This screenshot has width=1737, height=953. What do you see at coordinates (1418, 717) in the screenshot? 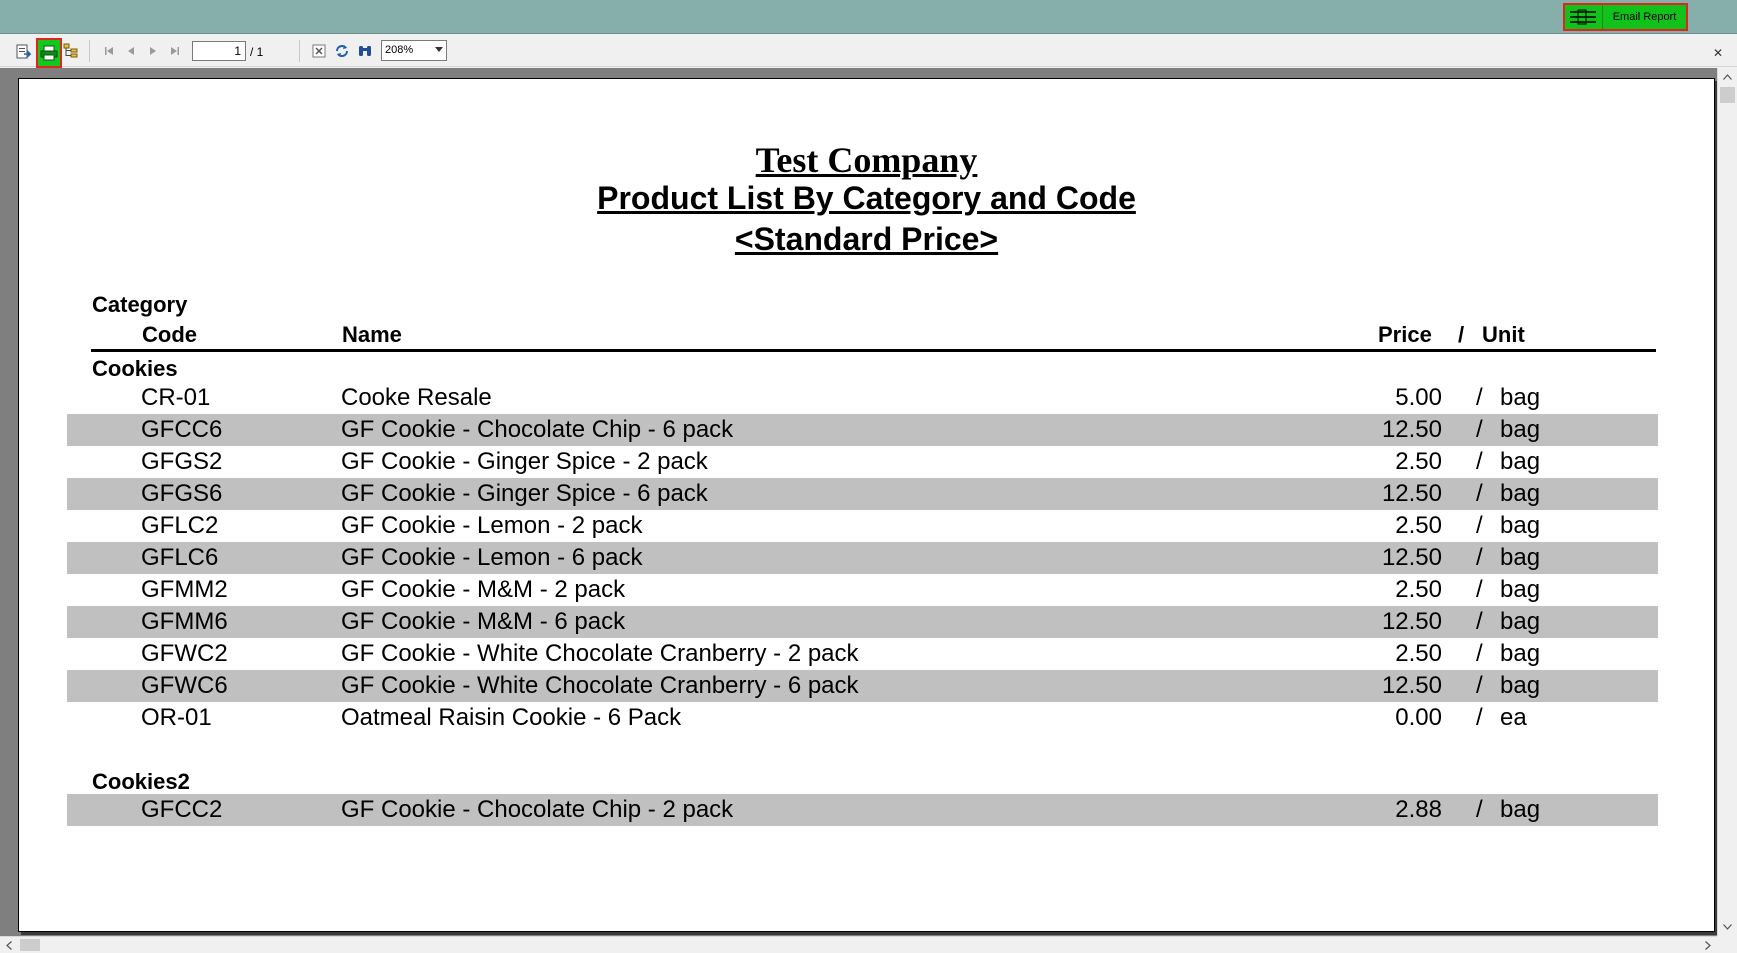
I see `row-price: 0.00` at bounding box center [1418, 717].